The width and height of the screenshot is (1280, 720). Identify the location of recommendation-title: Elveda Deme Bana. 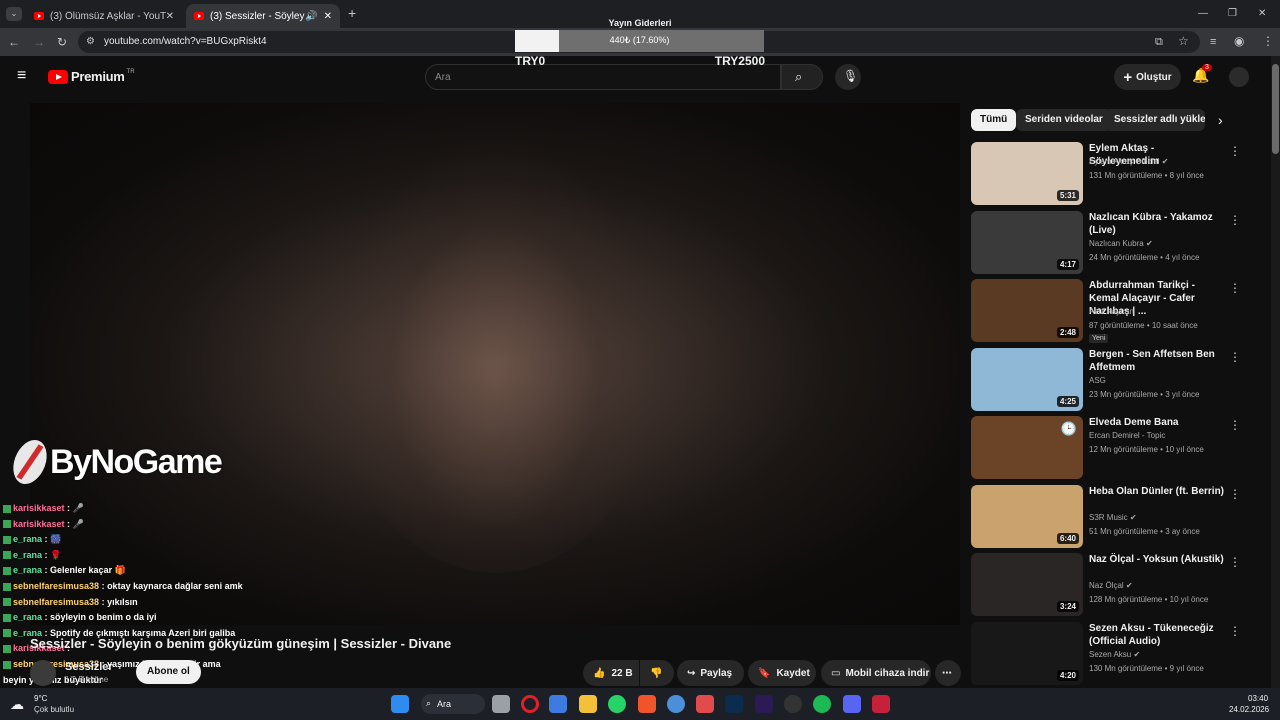
(1156, 422).